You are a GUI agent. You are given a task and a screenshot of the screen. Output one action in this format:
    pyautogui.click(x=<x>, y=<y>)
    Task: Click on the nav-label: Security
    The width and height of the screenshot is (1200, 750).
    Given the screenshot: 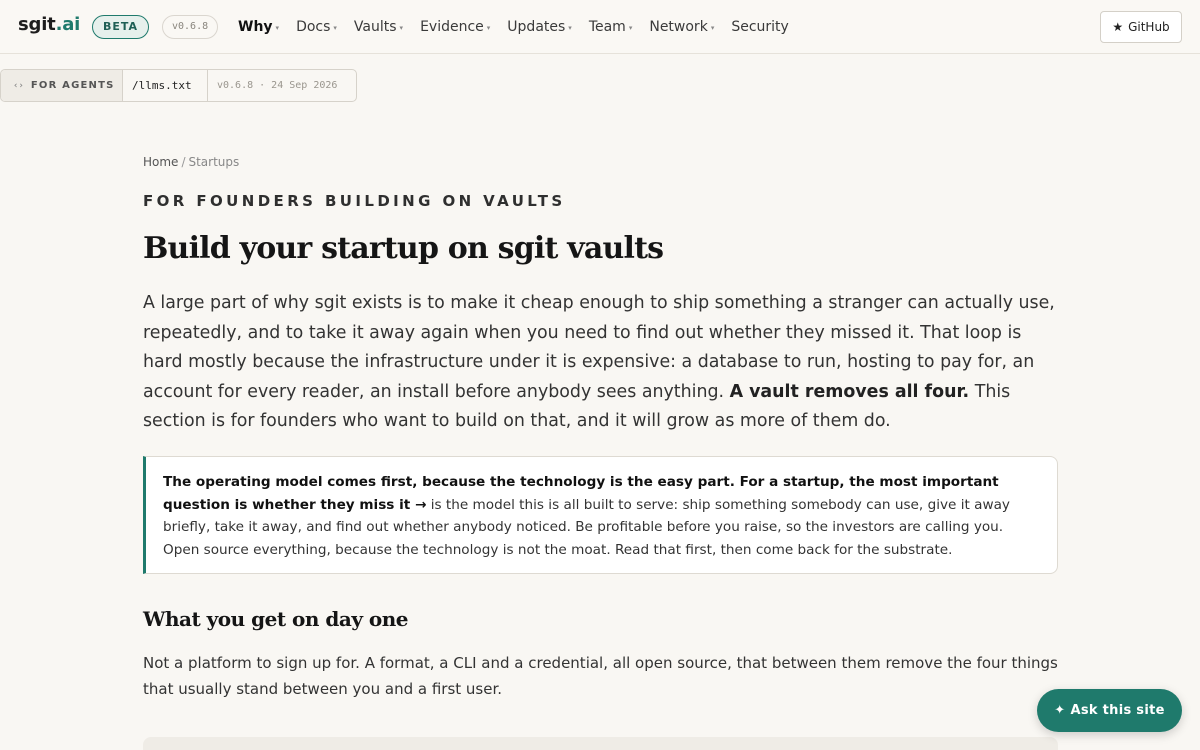 What is the action you would take?
    pyautogui.click(x=760, y=27)
    